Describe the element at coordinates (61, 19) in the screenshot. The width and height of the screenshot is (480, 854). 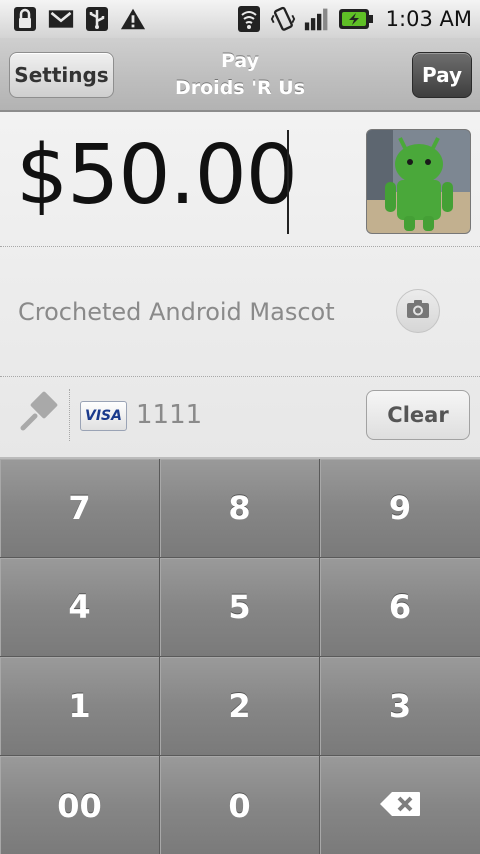
I see `gmail-icon` at that location.